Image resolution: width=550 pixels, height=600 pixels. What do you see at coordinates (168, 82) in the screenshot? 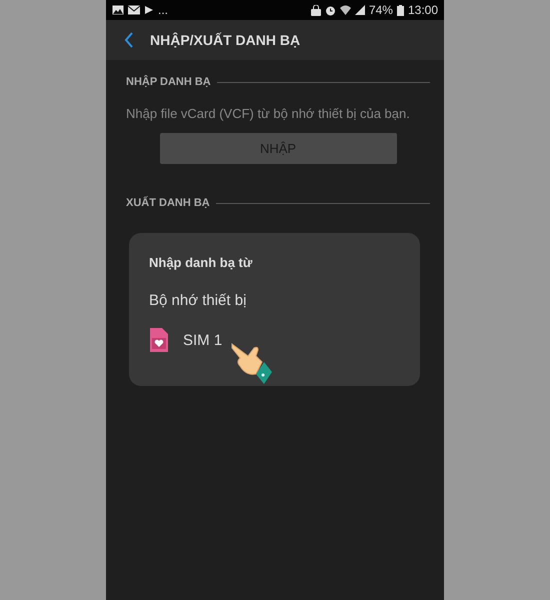
I see `section-header: NHẬP DANH BẠ` at bounding box center [168, 82].